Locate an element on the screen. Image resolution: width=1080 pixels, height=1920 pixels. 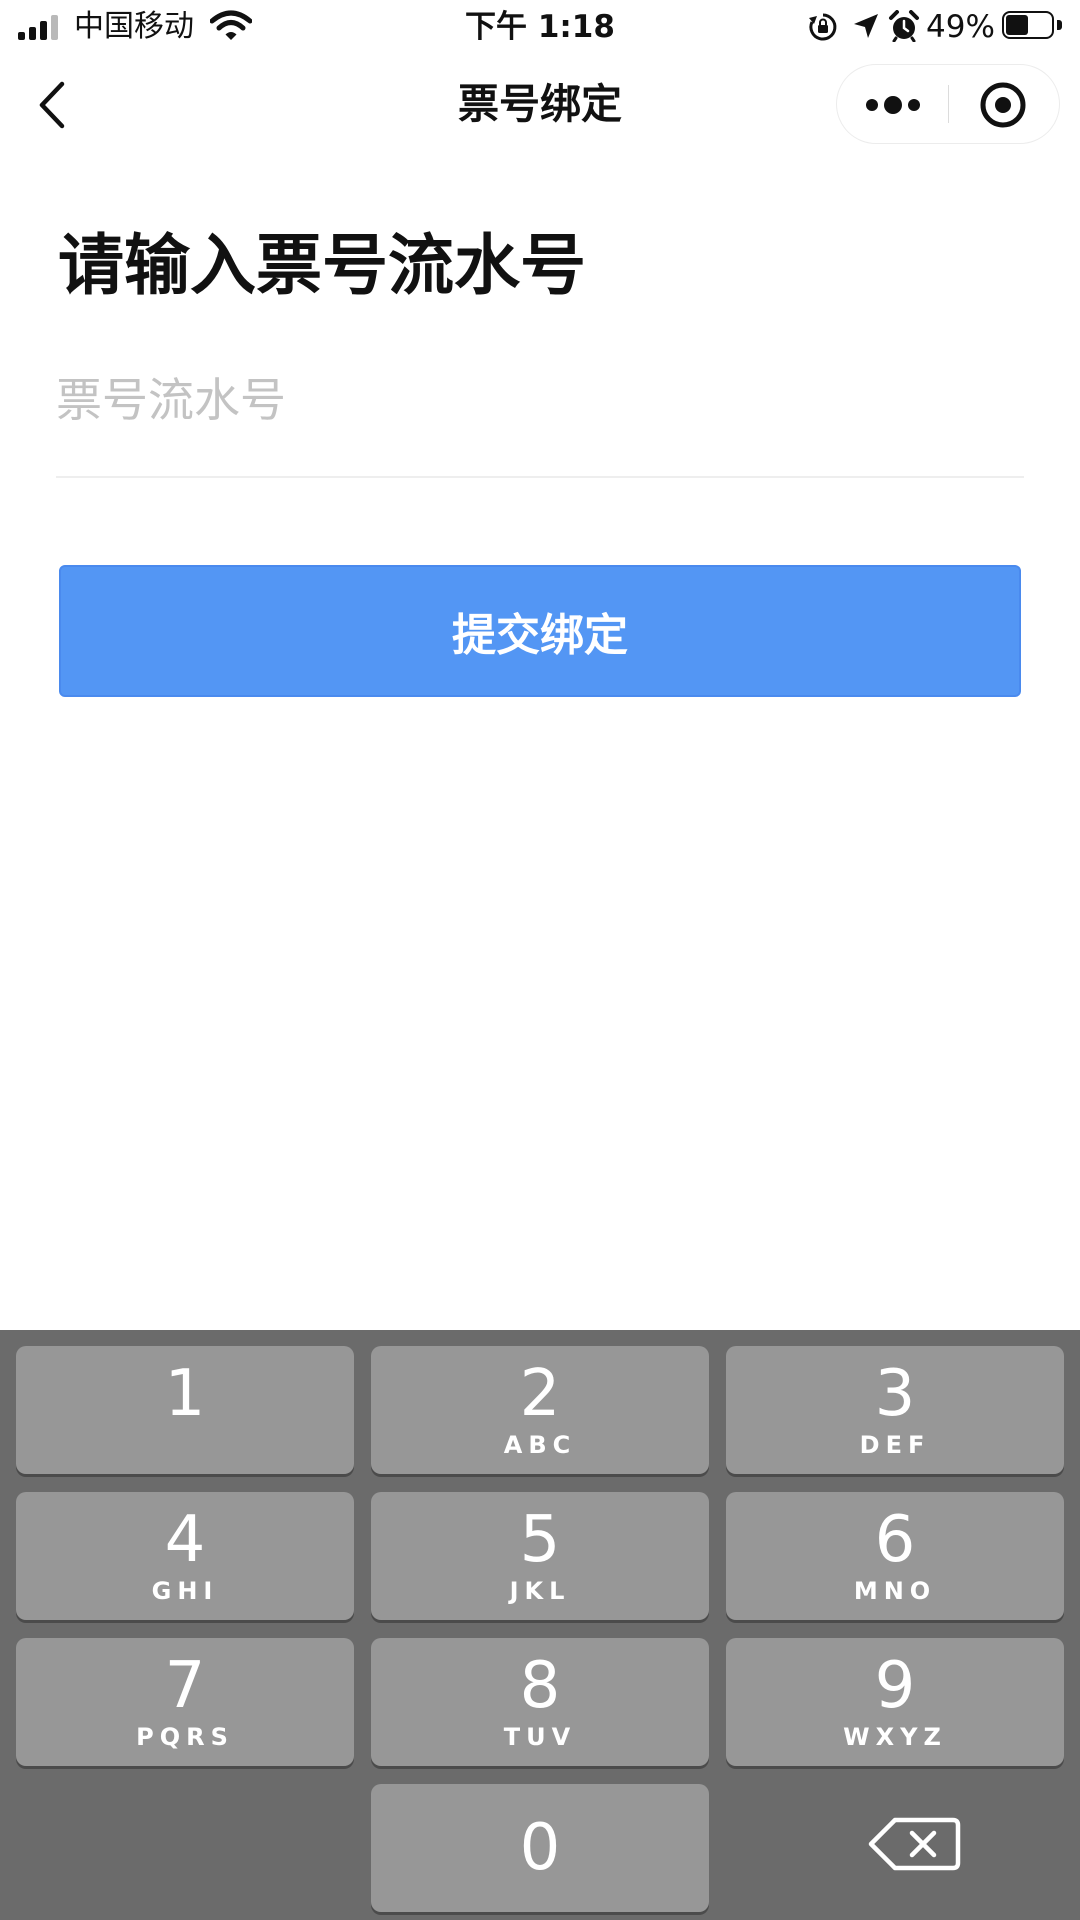
key-digit: 7 is located at coordinates (185, 1686).